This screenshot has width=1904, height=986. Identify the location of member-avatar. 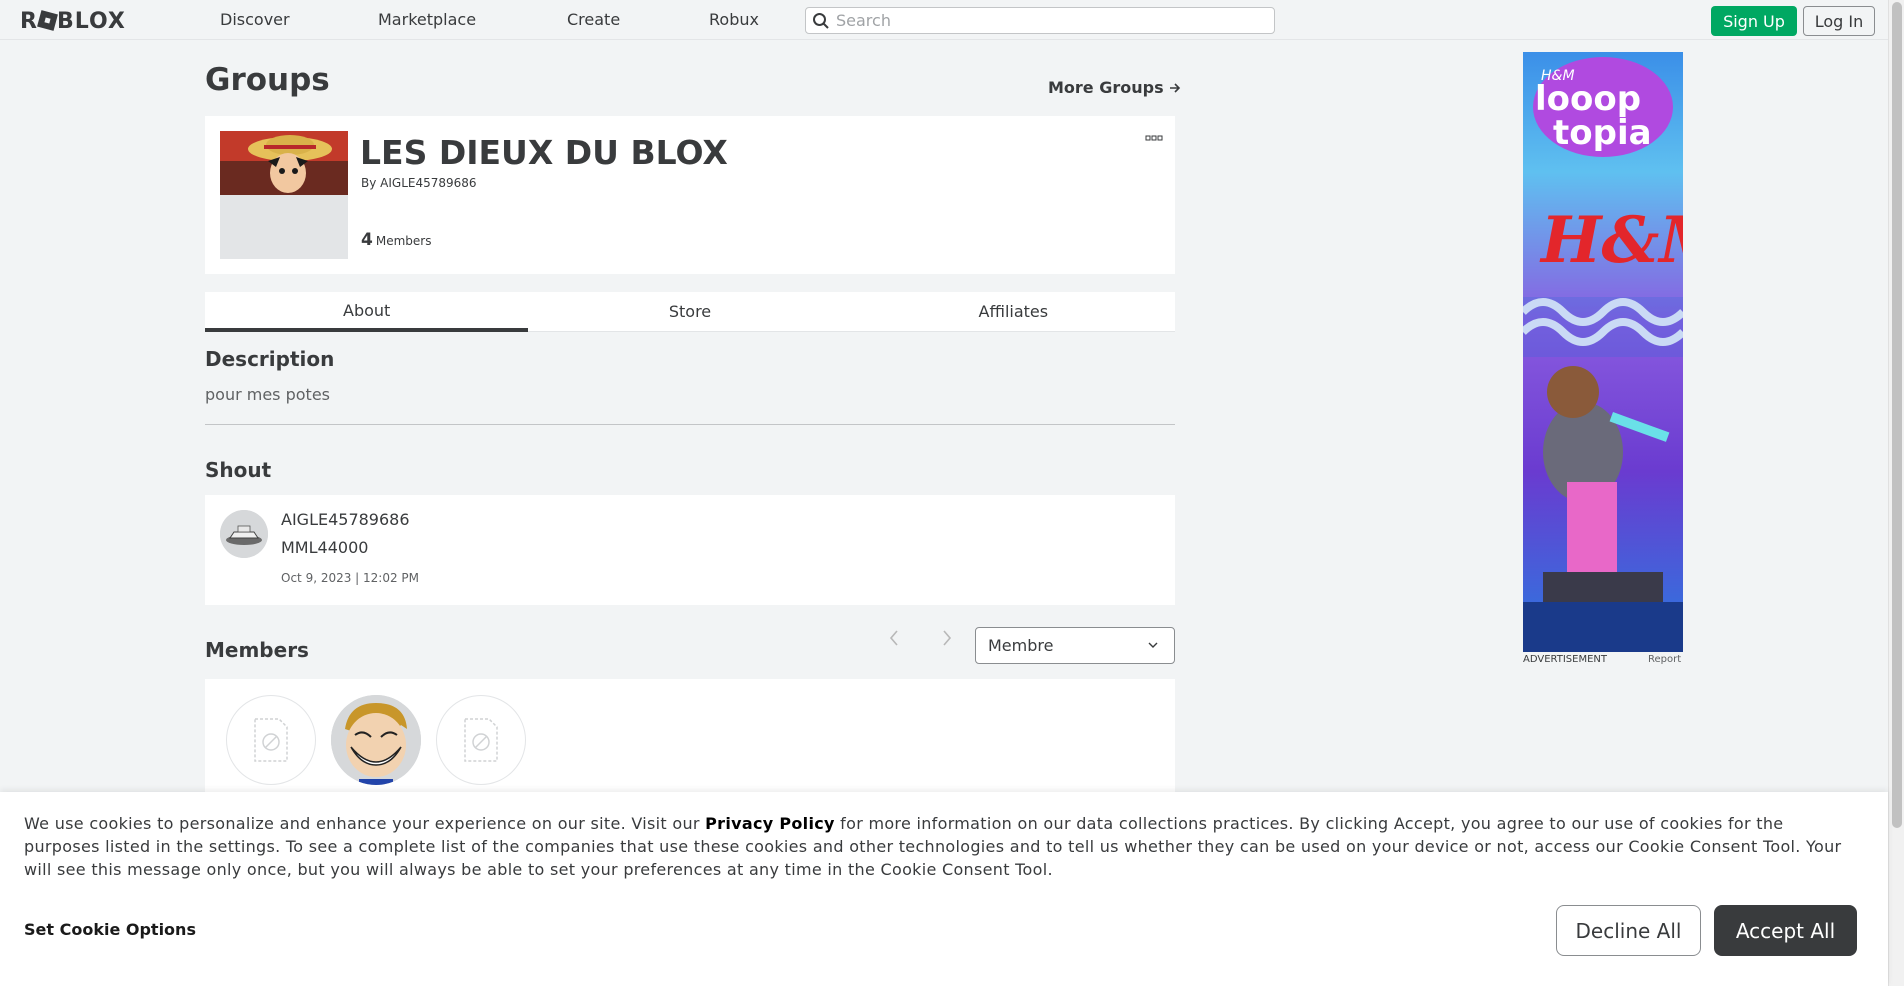
(376, 740).